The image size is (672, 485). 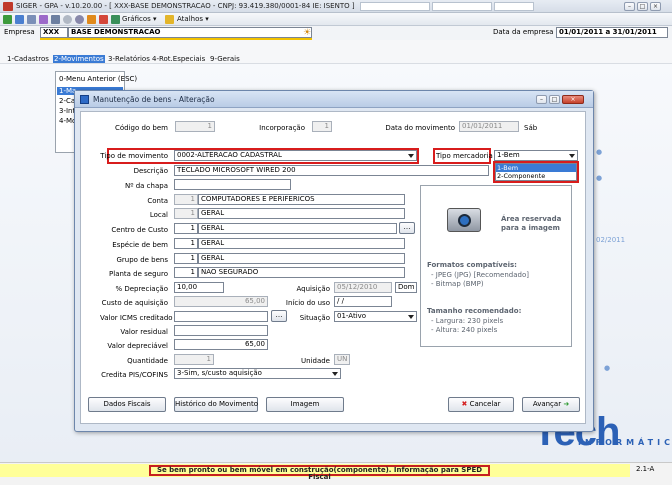 What do you see at coordinates (314, 318) in the screenshot?
I see `situacao-label: Situação` at bounding box center [314, 318].